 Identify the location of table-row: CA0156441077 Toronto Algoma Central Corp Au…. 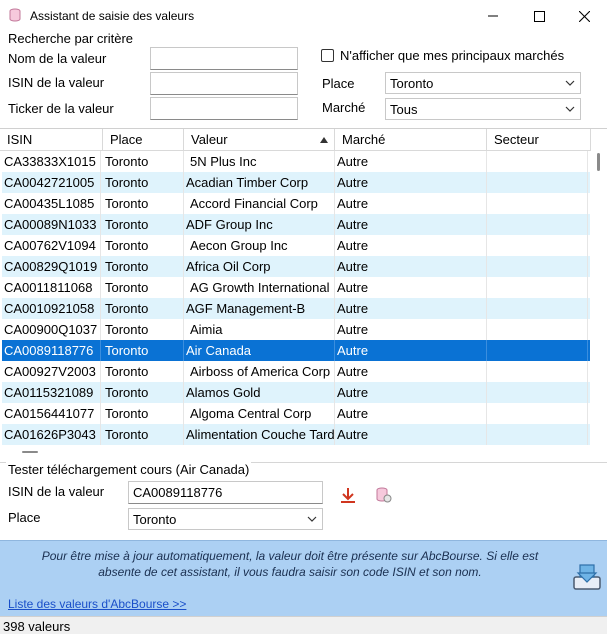
(296, 413).